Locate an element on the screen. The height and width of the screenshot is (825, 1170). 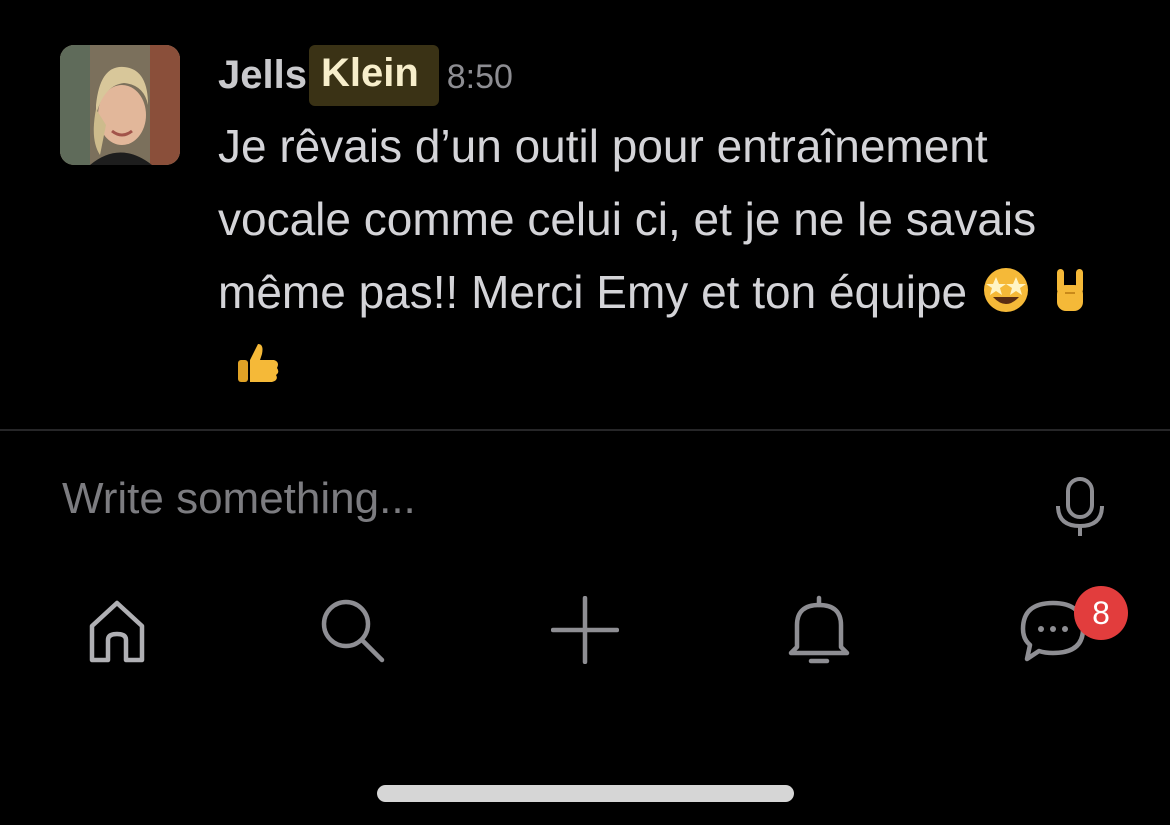
tab-notifications is located at coordinates (819, 630).